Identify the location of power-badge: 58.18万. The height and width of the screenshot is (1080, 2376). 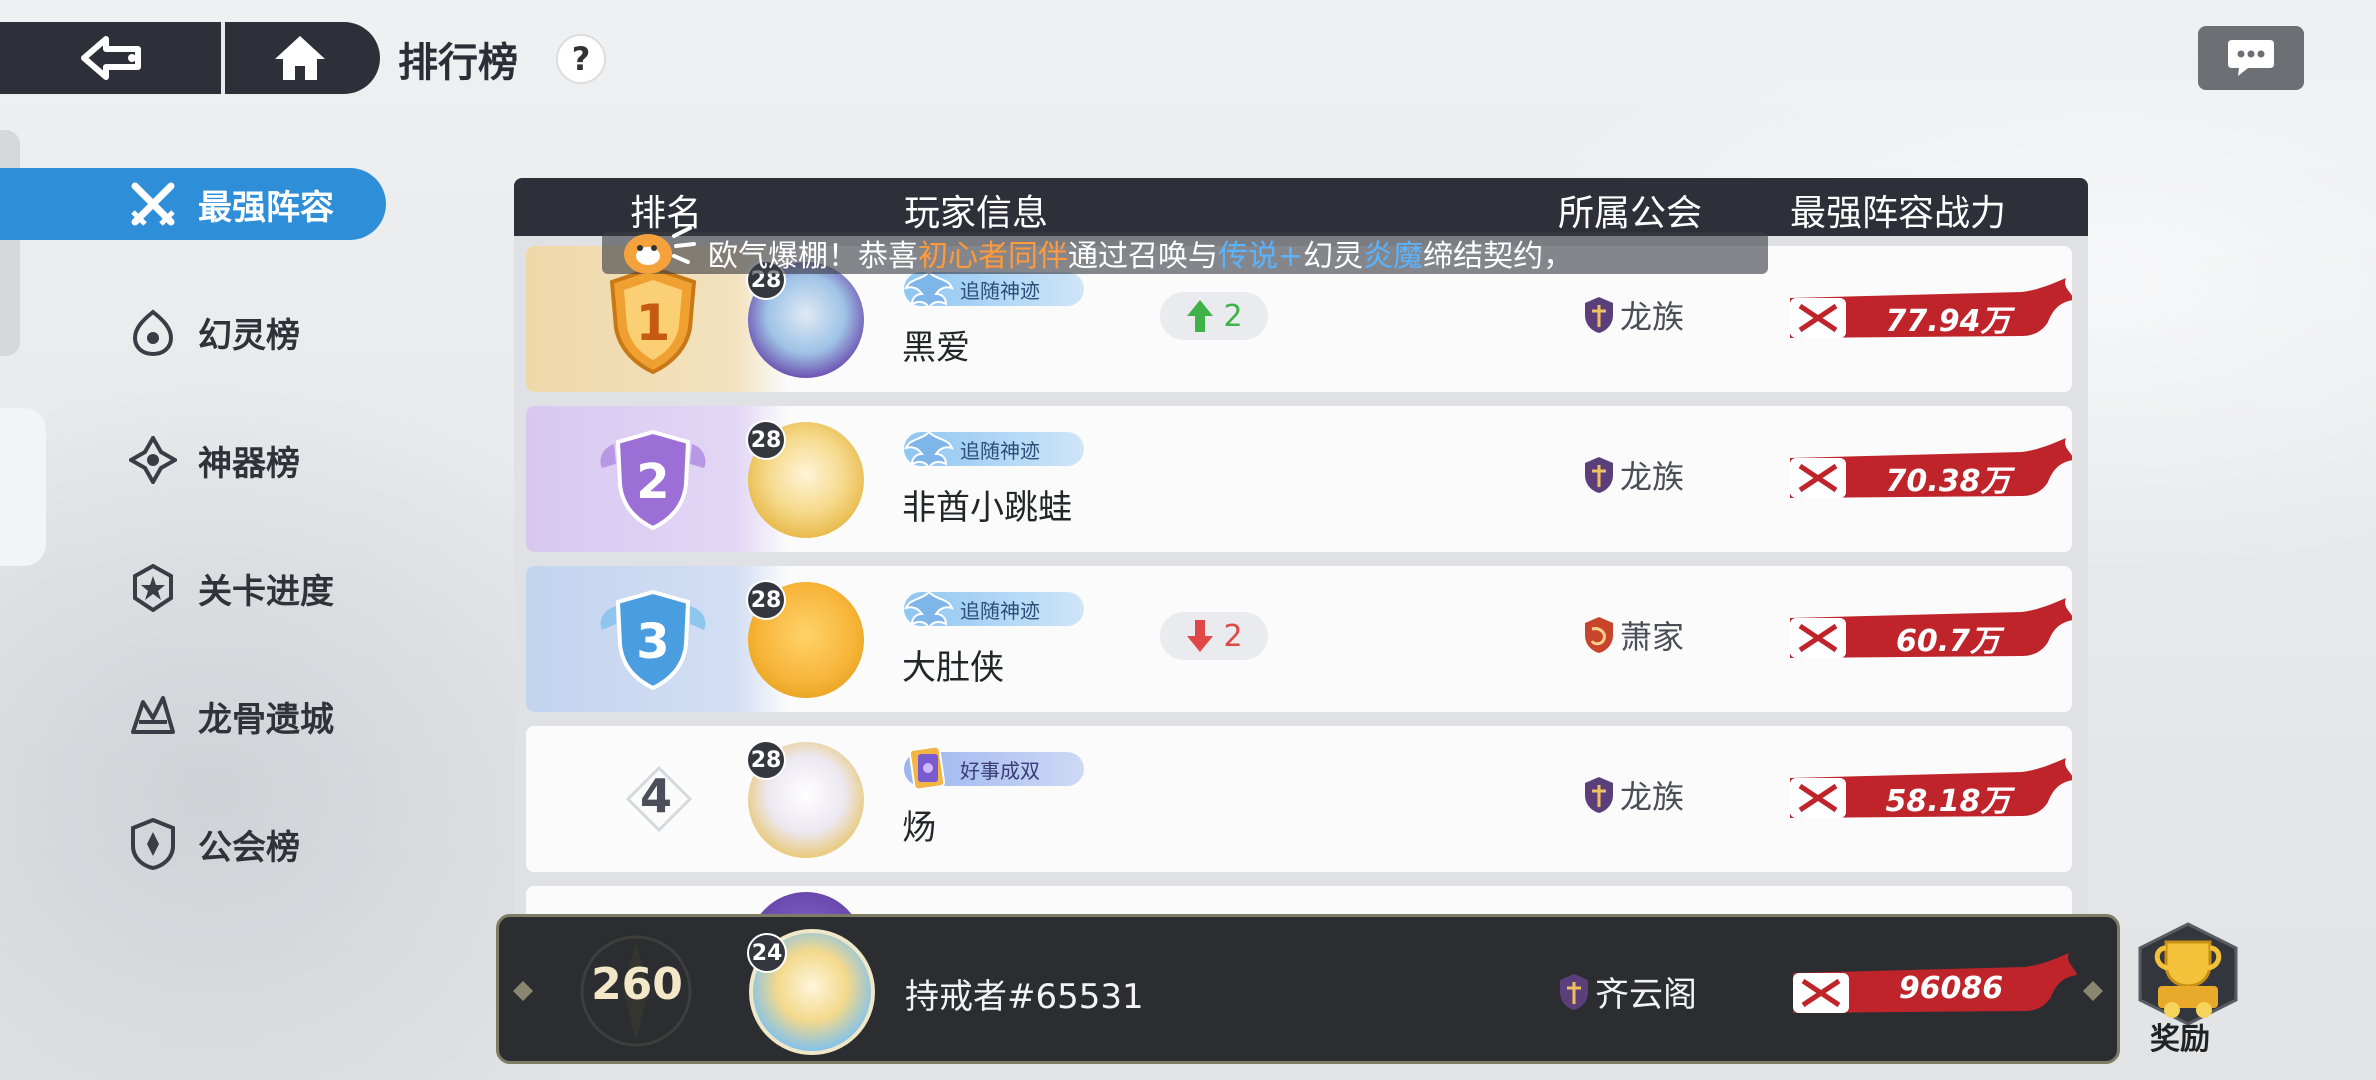
(1929, 796).